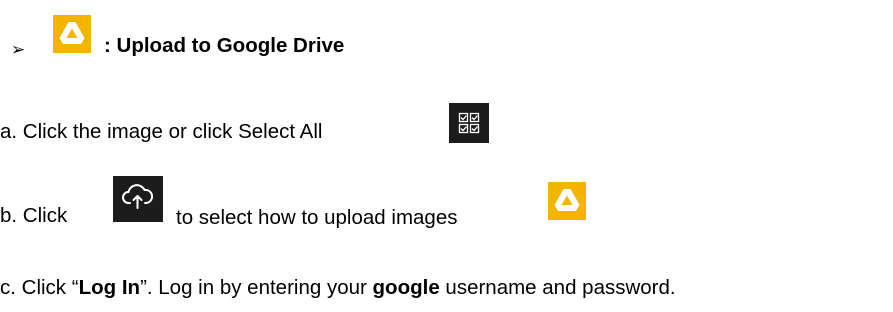 The image size is (893, 312). I want to click on google-drive-icon-small, so click(567, 201).